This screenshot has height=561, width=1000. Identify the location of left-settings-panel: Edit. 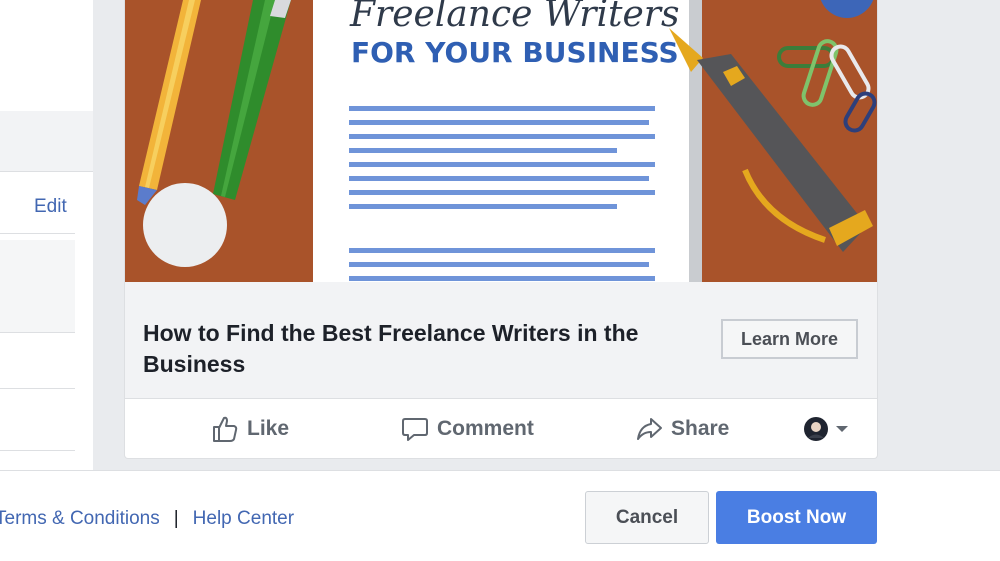
(47, 235).